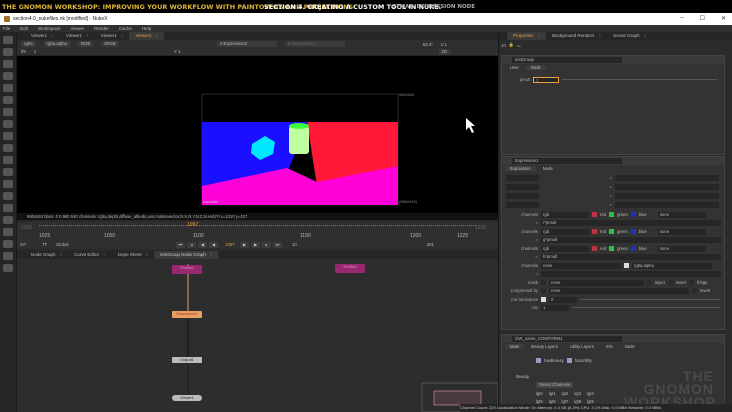 The image size is (732, 412). Describe the element at coordinates (31, 244) in the screenshot. I see `fps-dropdown: 24*` at that location.